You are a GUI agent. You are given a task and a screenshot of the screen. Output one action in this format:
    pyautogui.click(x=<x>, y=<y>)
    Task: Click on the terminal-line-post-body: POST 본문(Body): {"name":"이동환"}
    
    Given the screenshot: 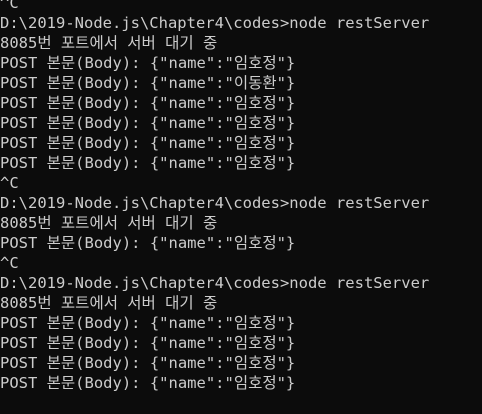 What is the action you would take?
    pyautogui.click(x=148, y=83)
    